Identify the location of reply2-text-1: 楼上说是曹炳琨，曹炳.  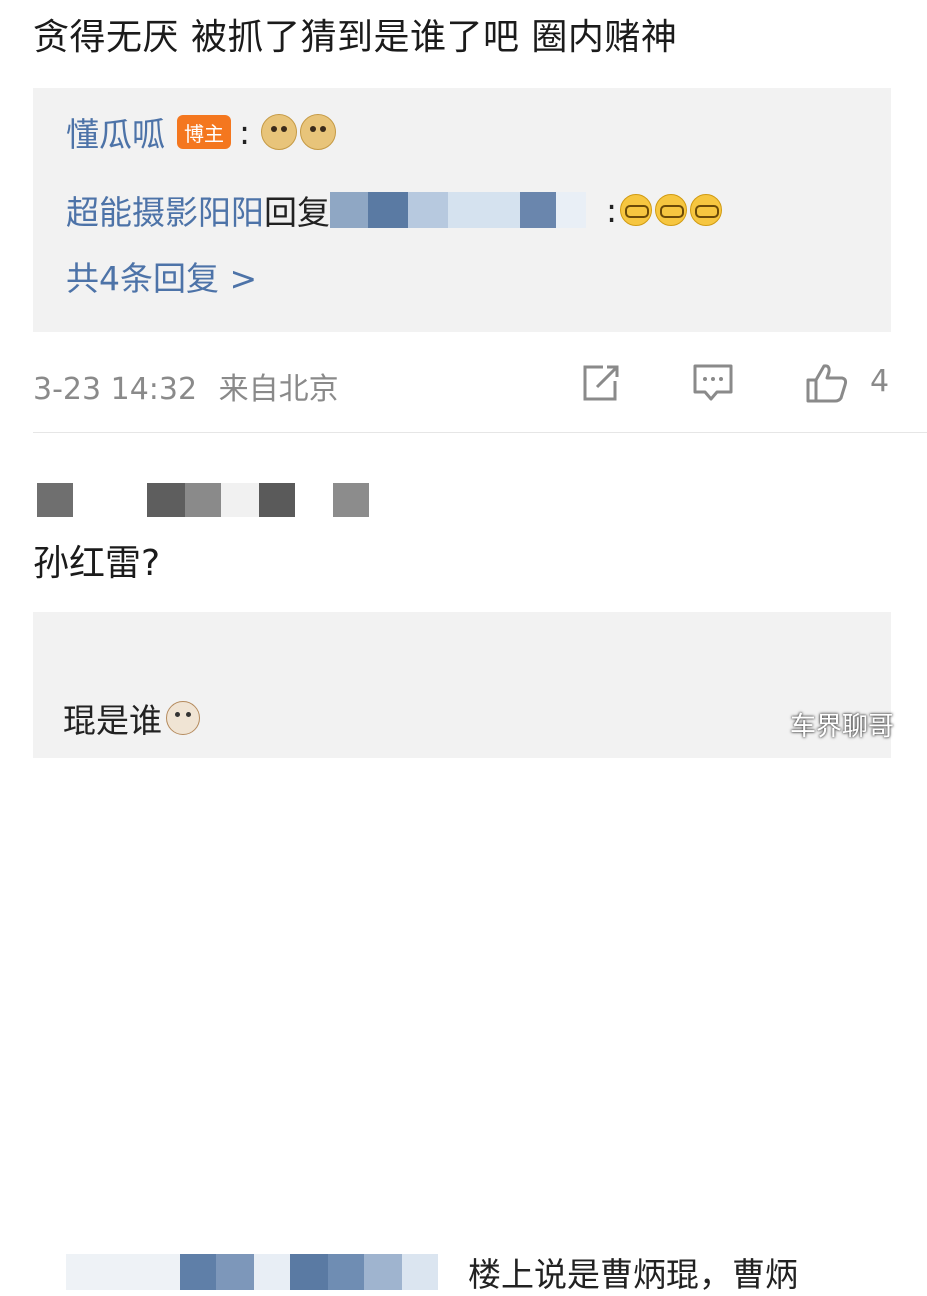
(633, 1274).